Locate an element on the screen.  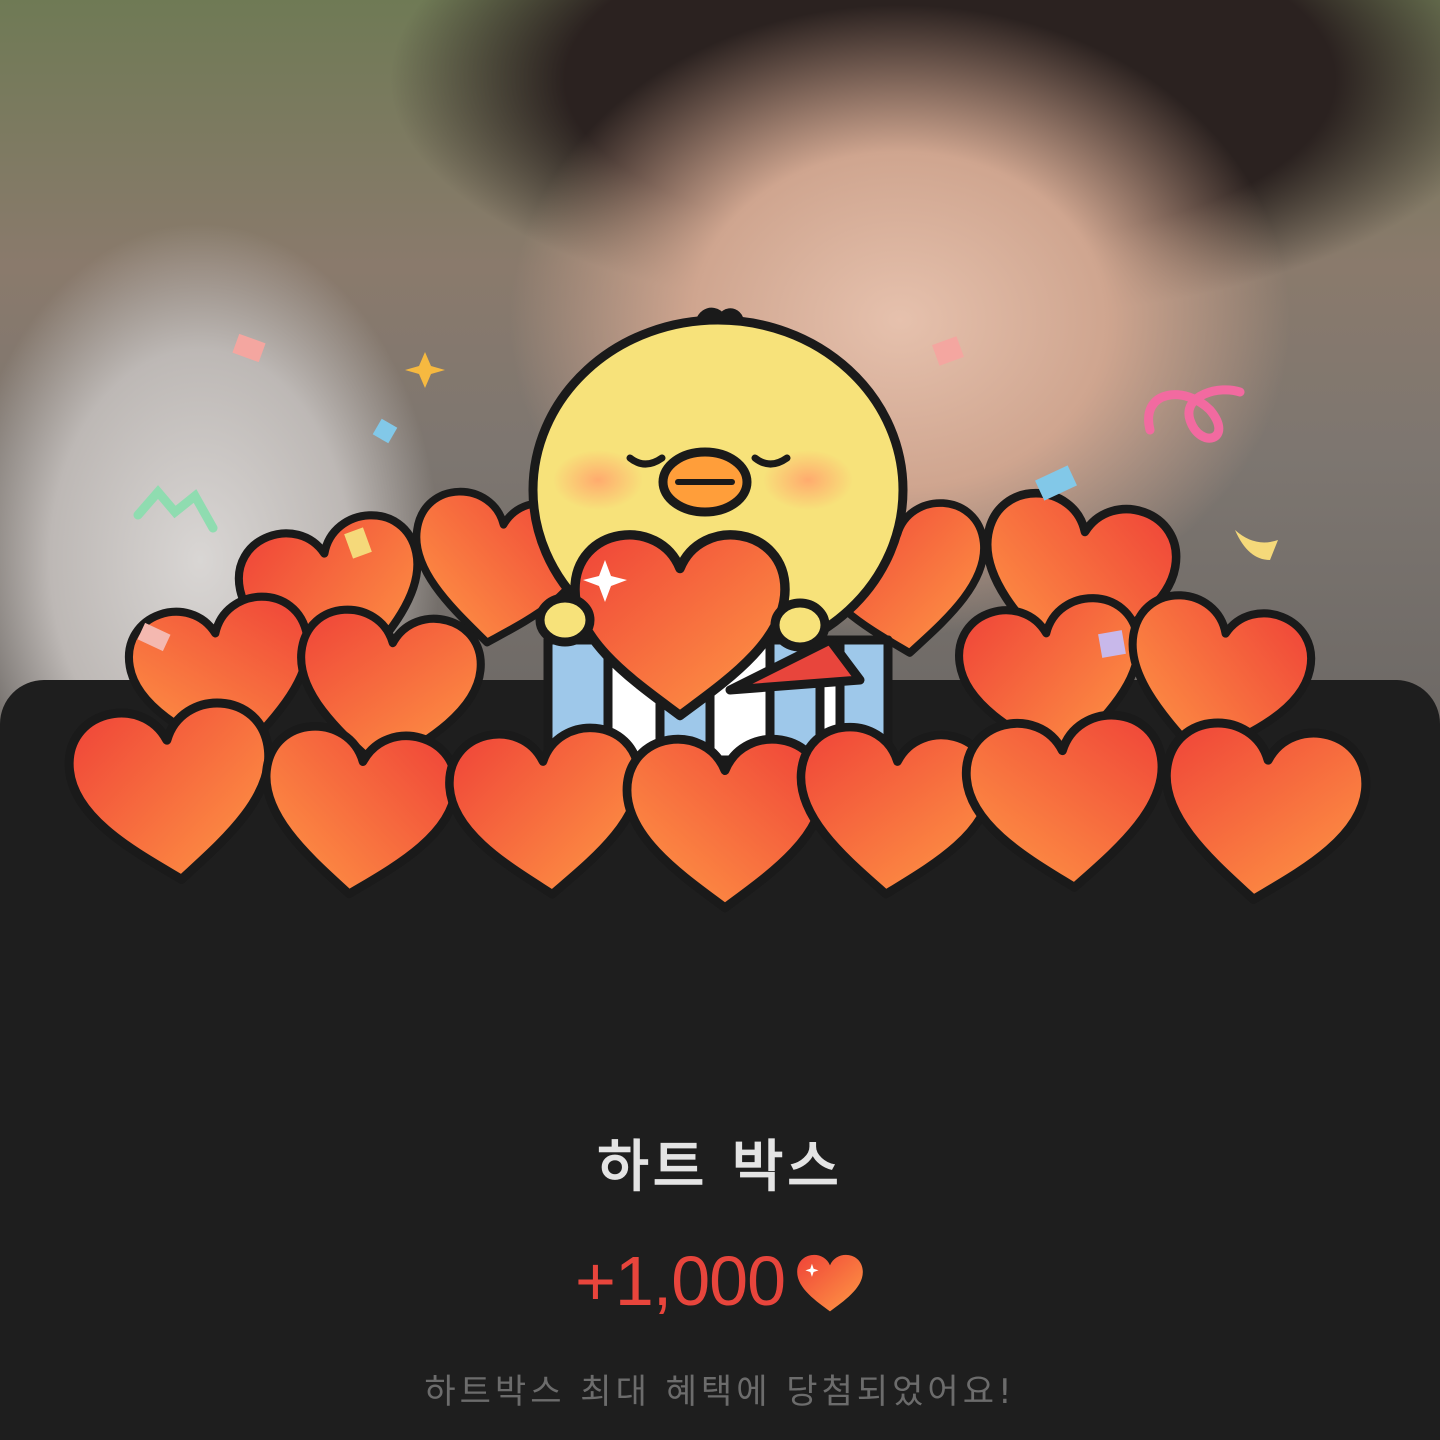
heart-icon is located at coordinates (830, 1283).